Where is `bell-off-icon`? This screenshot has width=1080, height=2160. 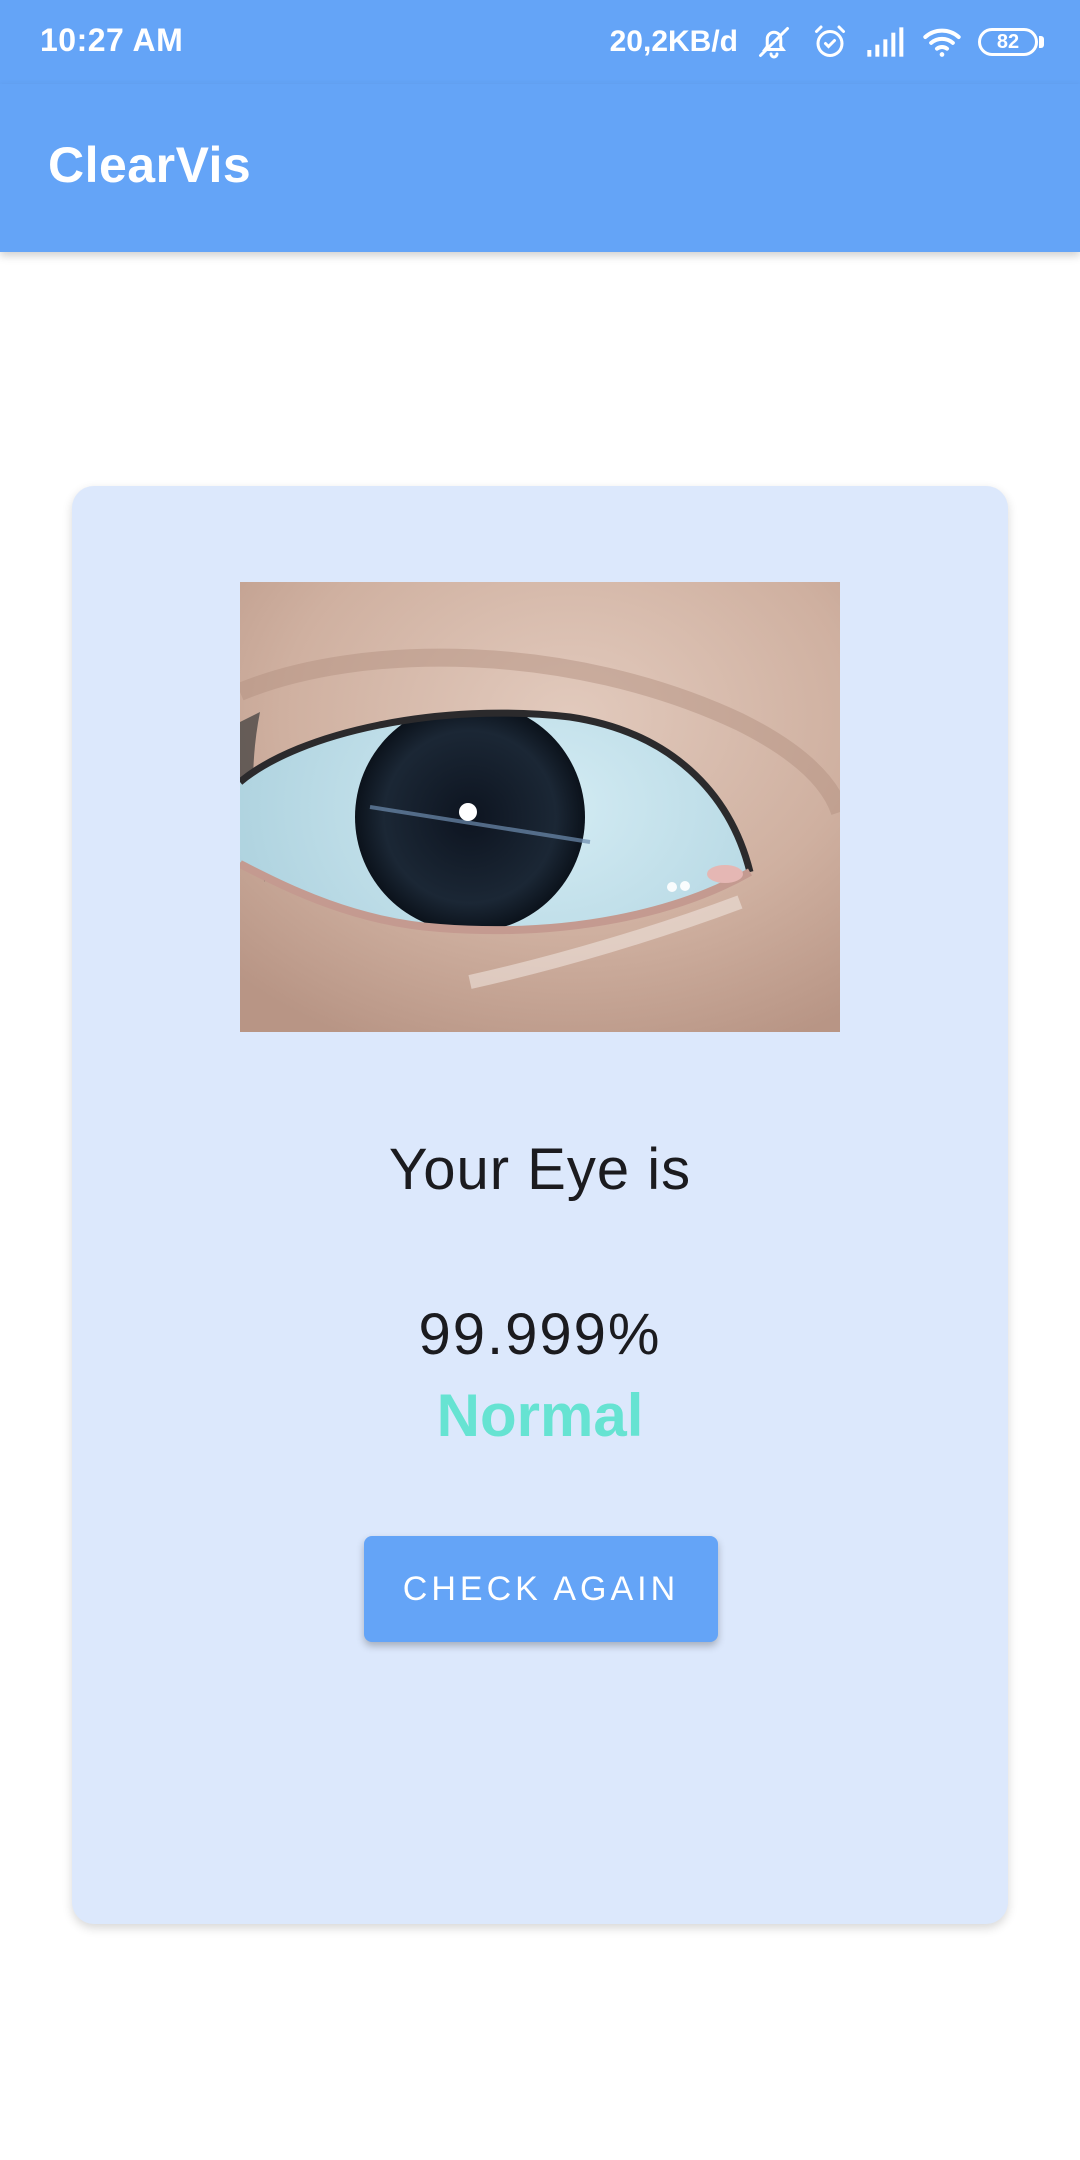
bell-off-icon is located at coordinates (774, 42).